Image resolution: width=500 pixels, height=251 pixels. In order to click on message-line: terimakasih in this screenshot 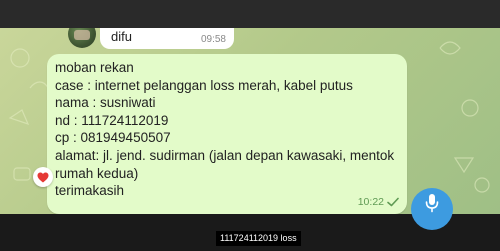, I will do `click(90, 191)`.